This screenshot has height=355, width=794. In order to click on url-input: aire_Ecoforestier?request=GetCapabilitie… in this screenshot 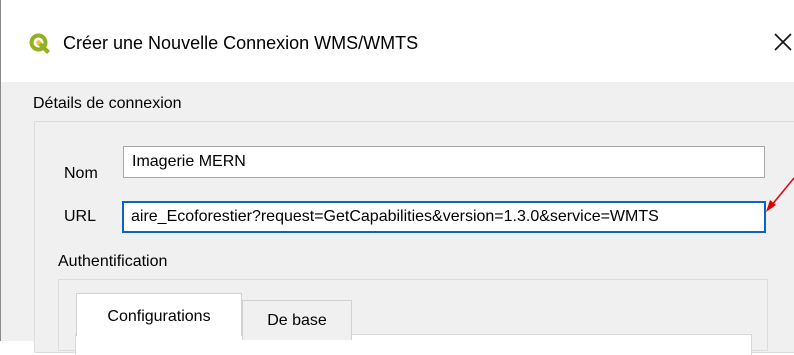, I will do `click(444, 217)`.